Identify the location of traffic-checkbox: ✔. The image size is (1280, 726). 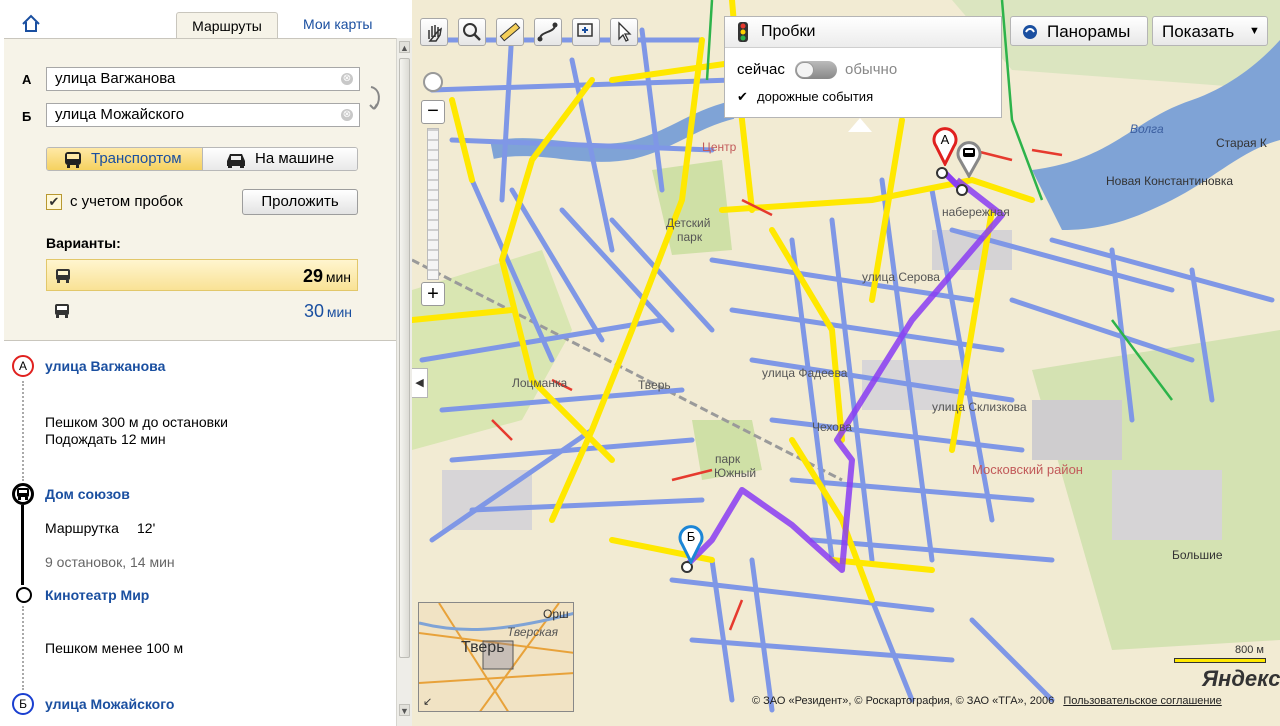
(54, 202).